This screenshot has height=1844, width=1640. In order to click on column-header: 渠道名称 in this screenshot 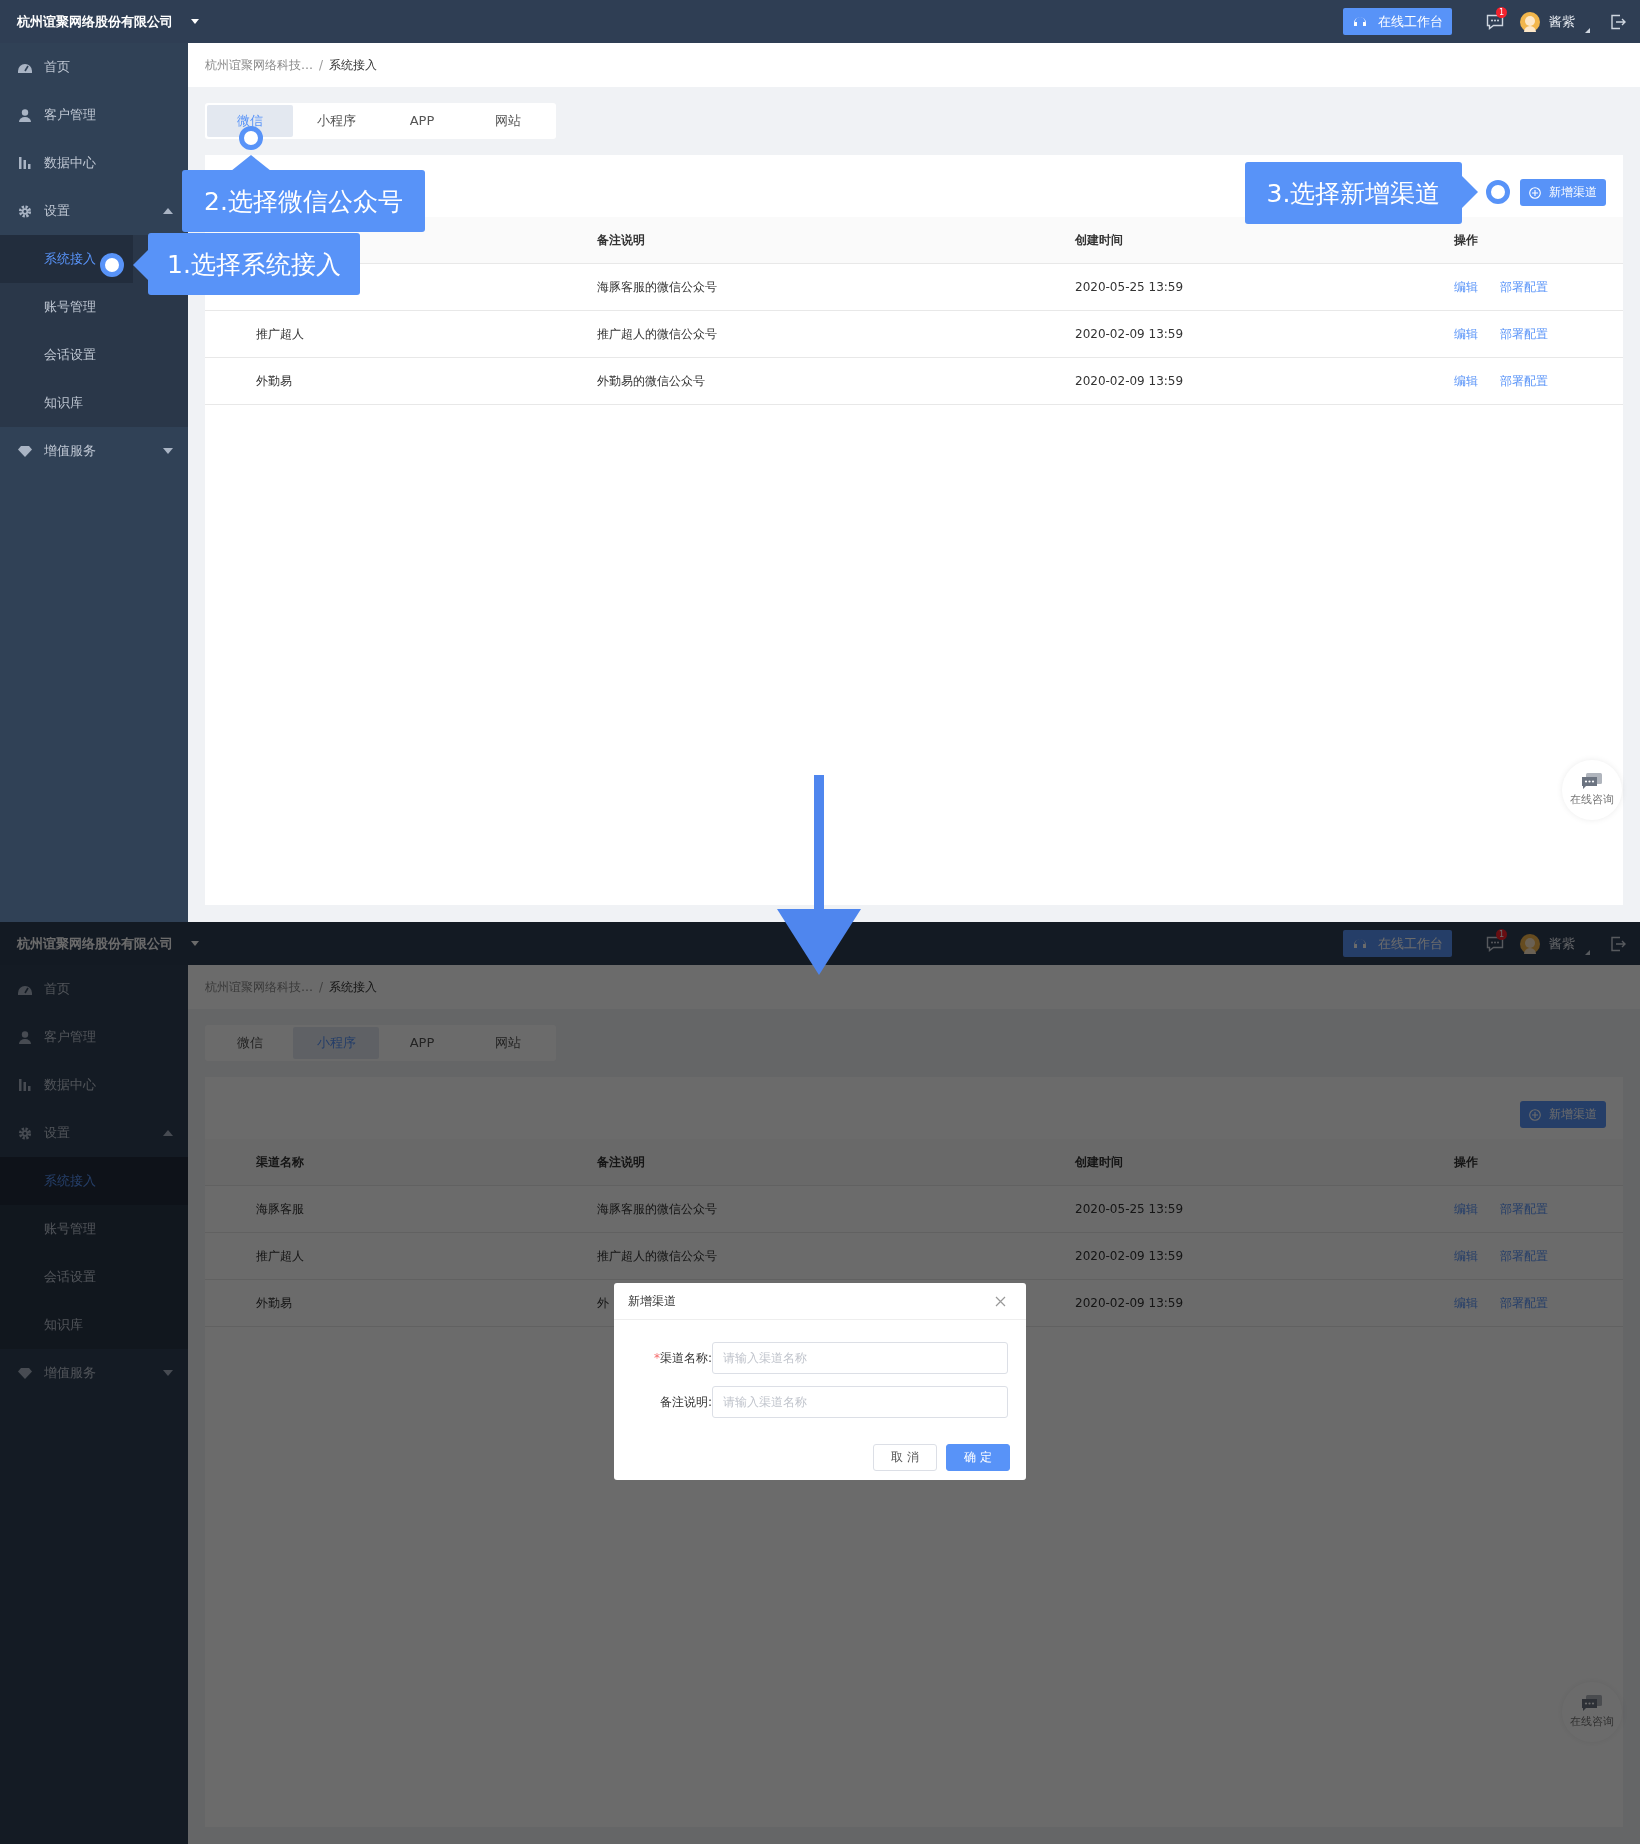, I will do `click(280, 1161)`.